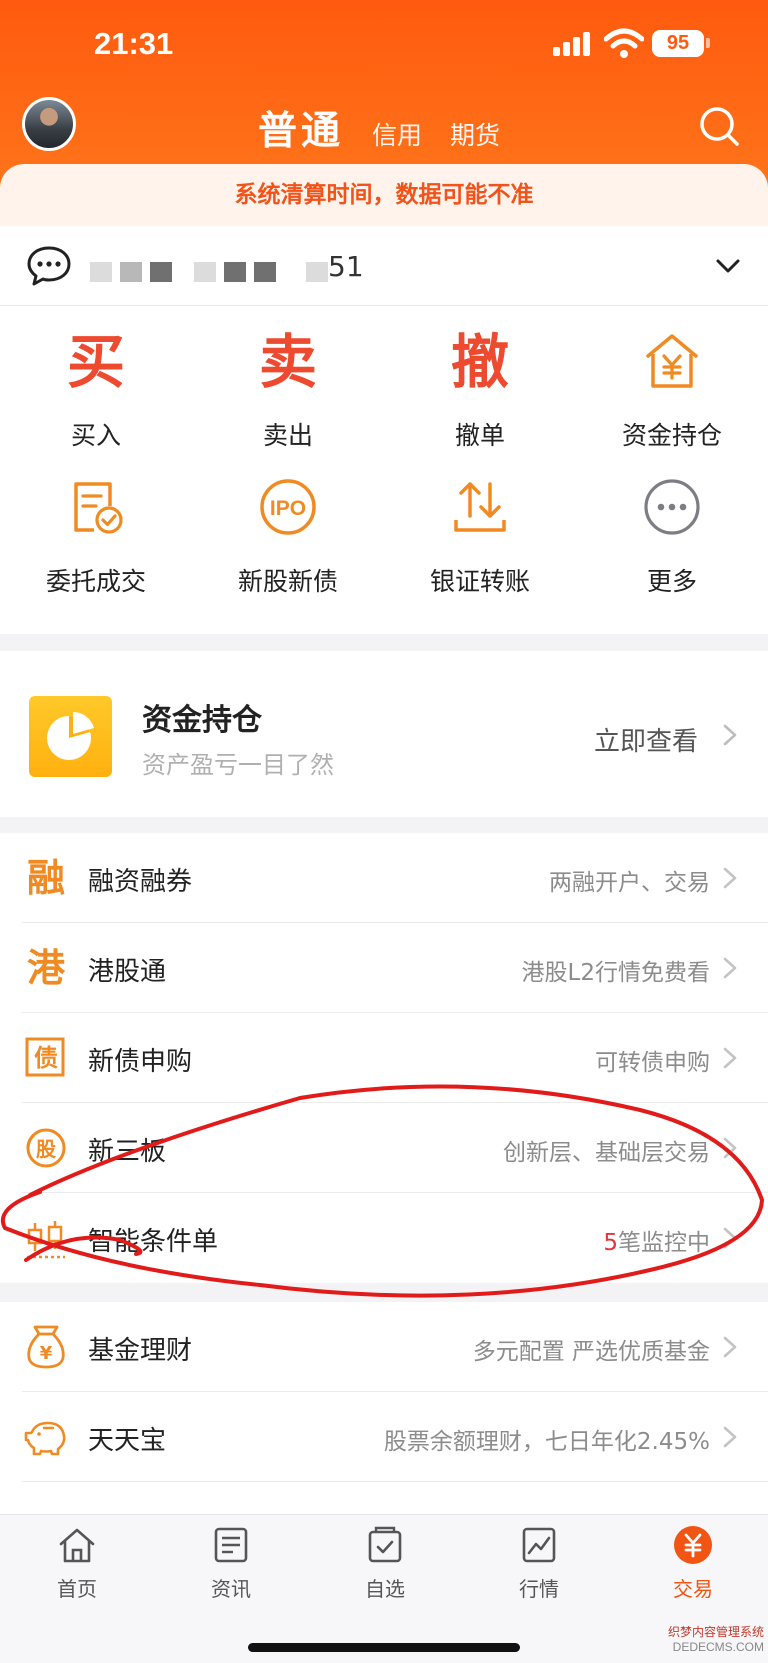  I want to click on news-icon, so click(231, 1545).